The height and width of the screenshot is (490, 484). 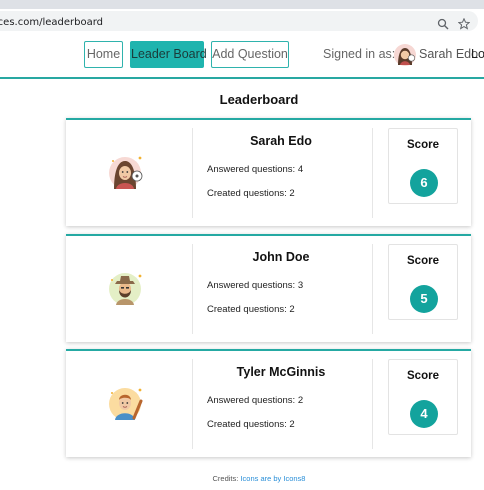 What do you see at coordinates (423, 166) in the screenshot?
I see `score-box: Score 6` at bounding box center [423, 166].